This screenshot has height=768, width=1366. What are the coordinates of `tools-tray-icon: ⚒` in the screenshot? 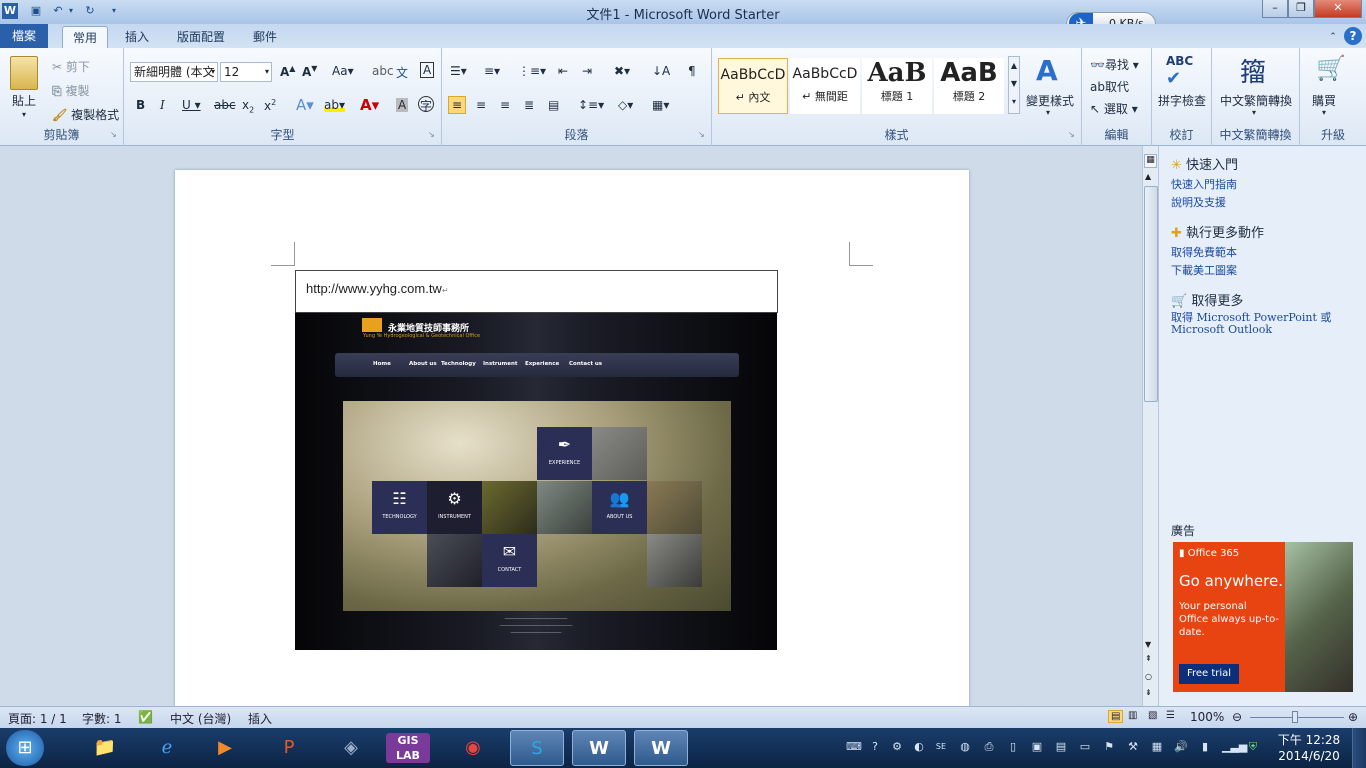 It's located at (1133, 747).